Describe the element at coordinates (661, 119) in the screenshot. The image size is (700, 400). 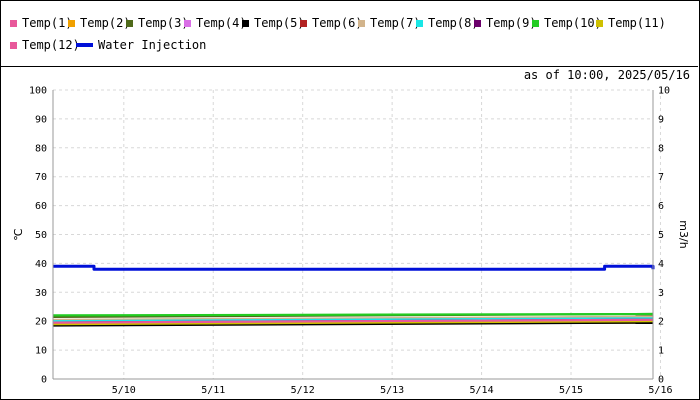
I see `y2-tick-label: 9` at that location.